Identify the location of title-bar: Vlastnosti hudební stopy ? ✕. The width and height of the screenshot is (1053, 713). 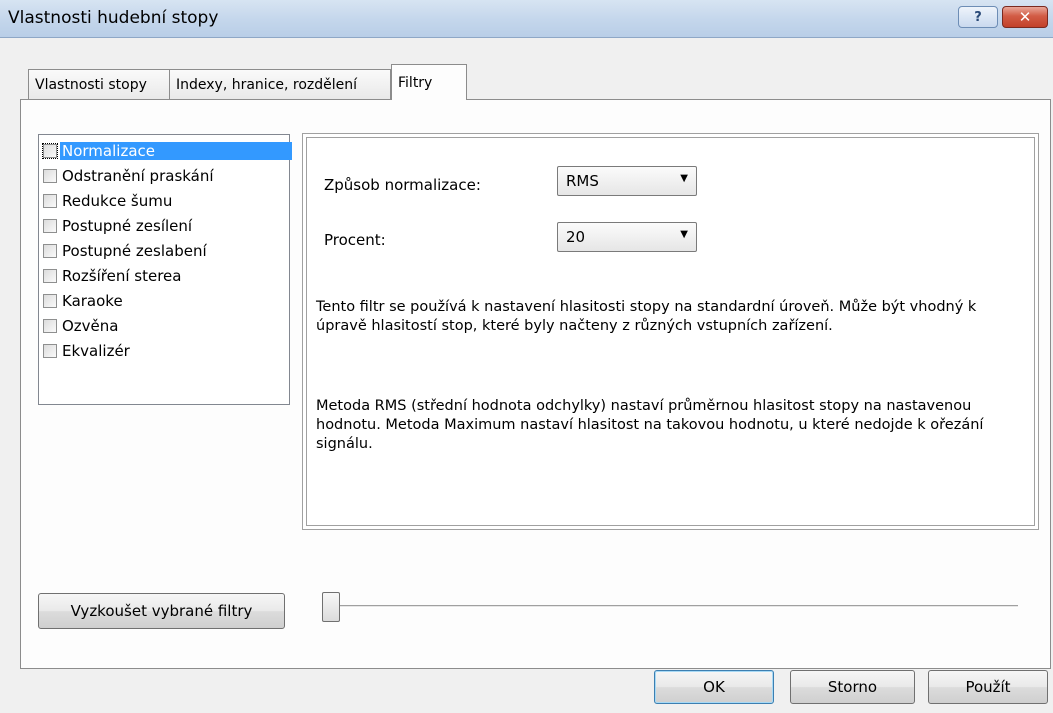
(526, 19).